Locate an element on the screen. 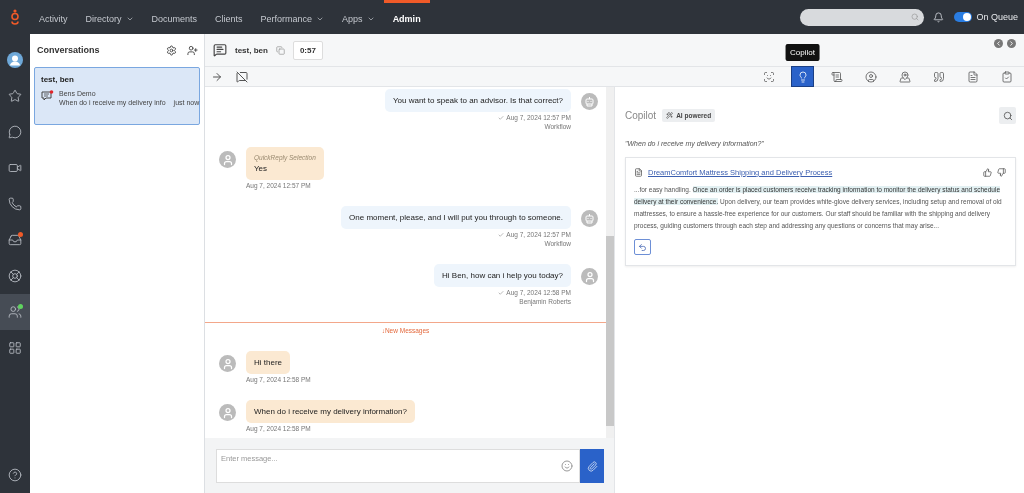  scan-icon is located at coordinates (768, 76).